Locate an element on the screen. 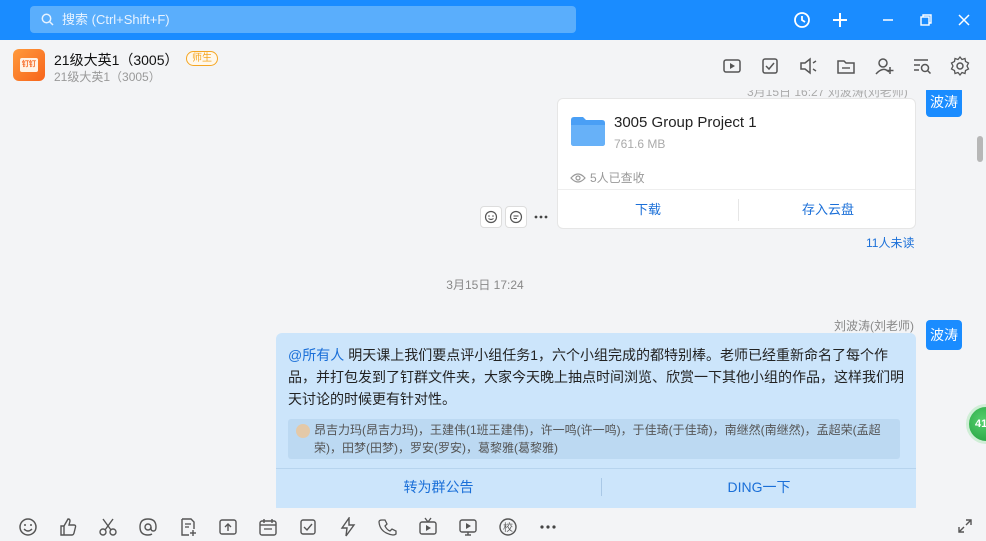 This screenshot has height=541, width=986. viewed-status: 5人已查收 is located at coordinates (607, 177).